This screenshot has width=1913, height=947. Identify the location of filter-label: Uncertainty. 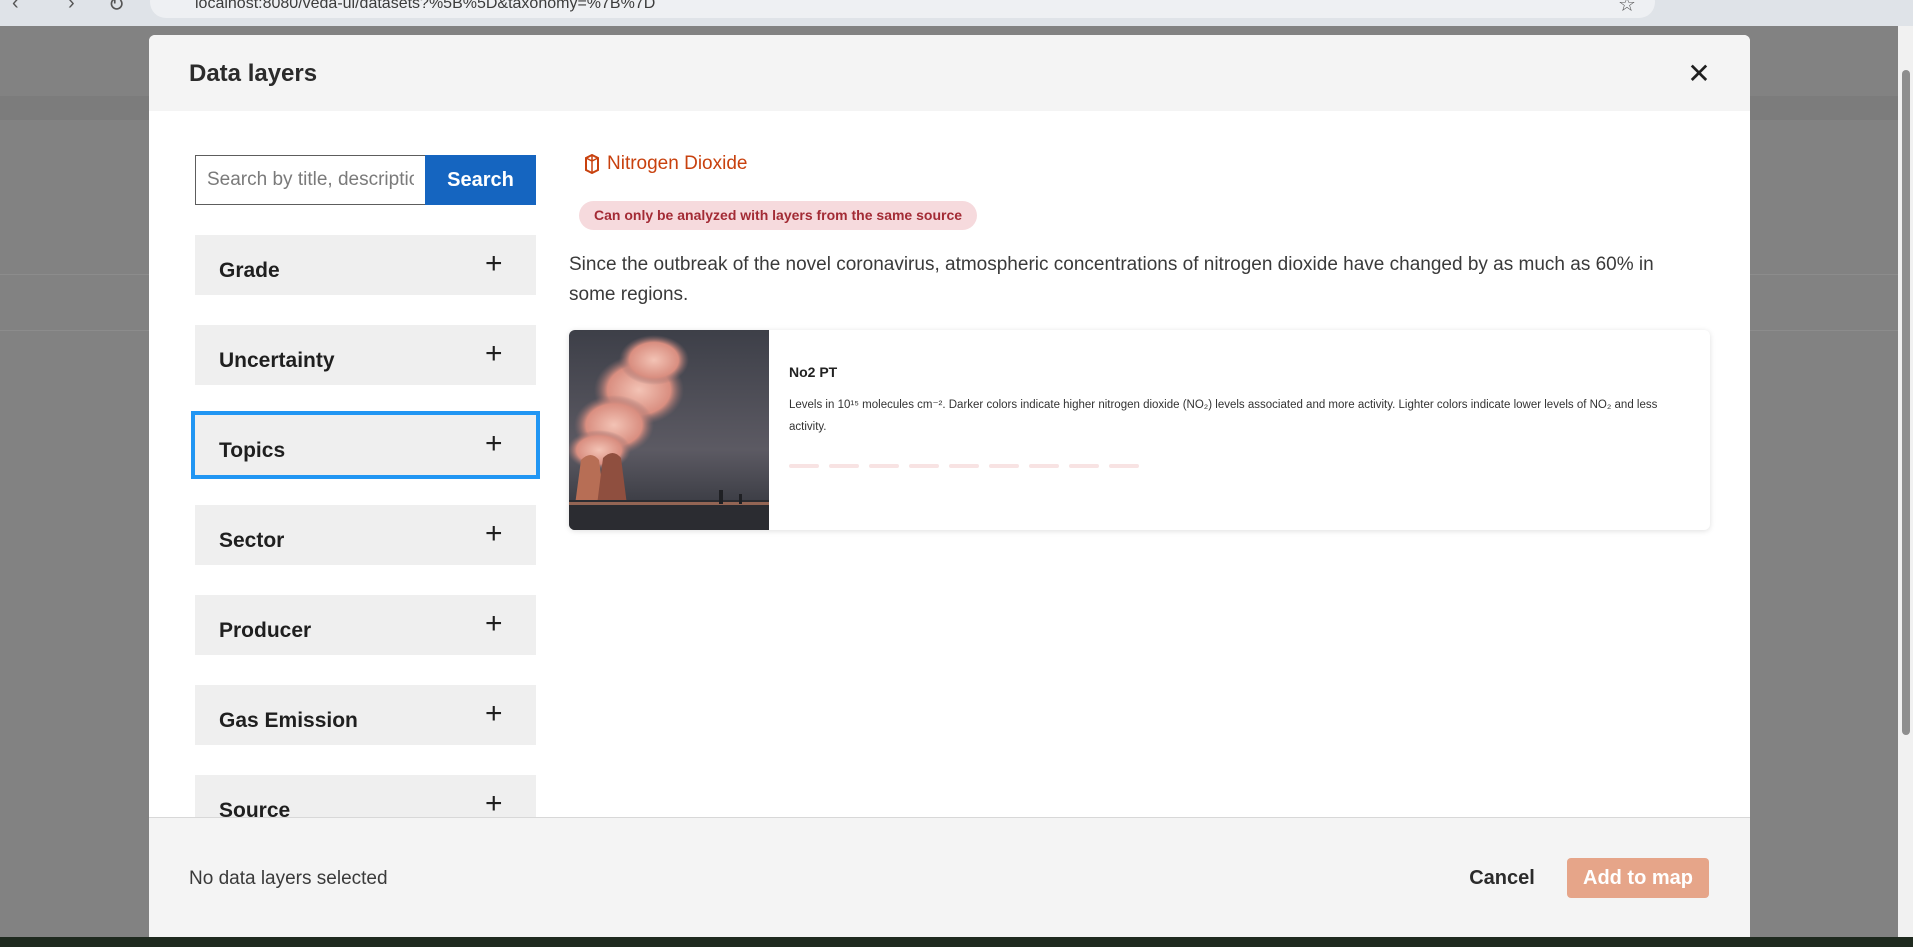
(277, 360).